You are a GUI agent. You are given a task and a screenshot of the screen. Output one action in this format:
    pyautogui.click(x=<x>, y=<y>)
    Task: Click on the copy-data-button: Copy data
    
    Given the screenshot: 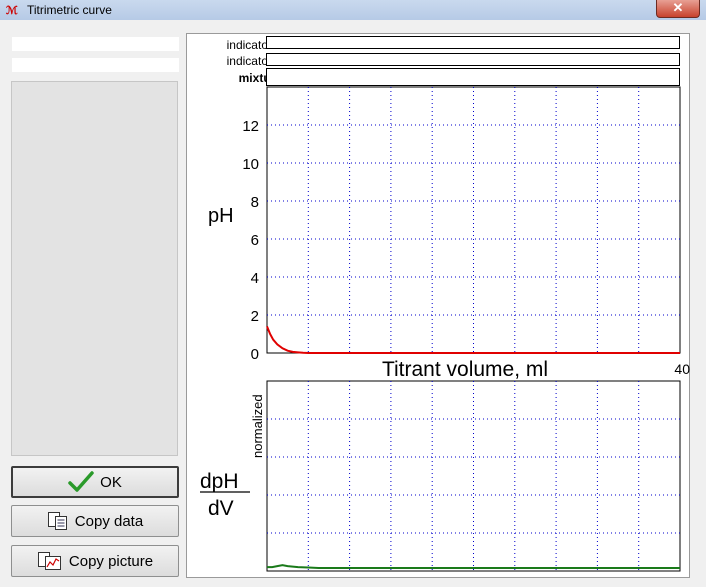 What is the action you would take?
    pyautogui.click(x=95, y=521)
    